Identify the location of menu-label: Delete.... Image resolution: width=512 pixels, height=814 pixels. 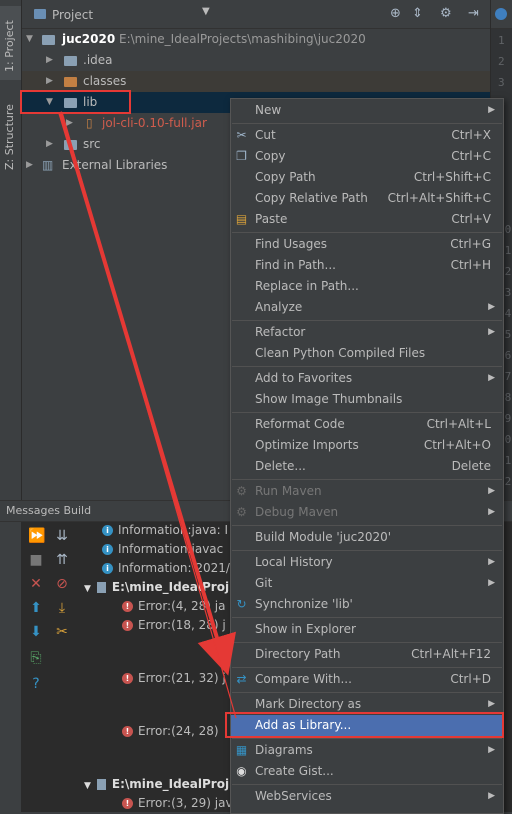
(280, 466).